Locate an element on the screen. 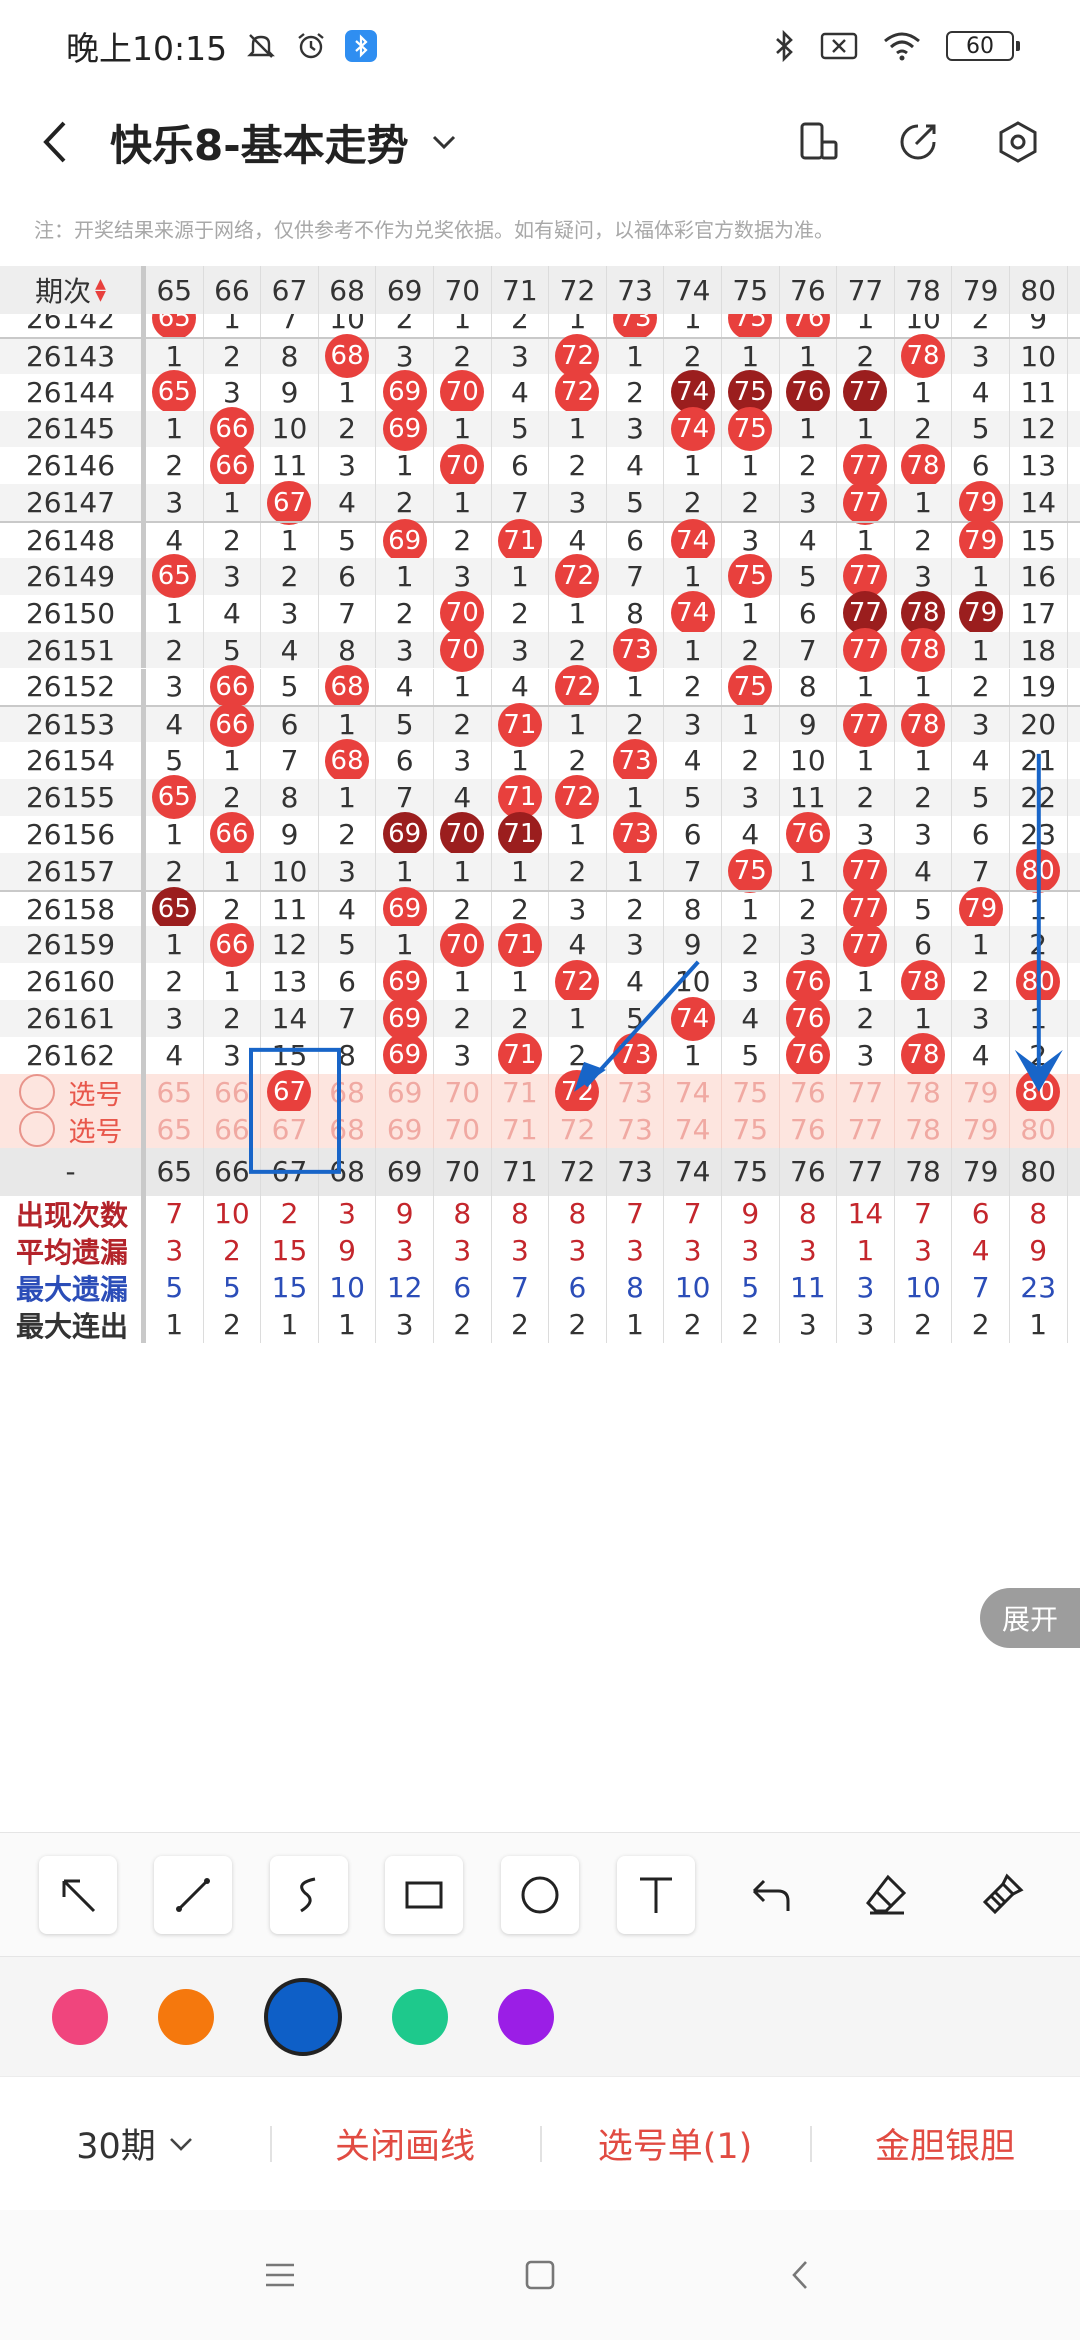 This screenshot has width=1080, height=2340. row-period: 26150 is located at coordinates (73, 613).